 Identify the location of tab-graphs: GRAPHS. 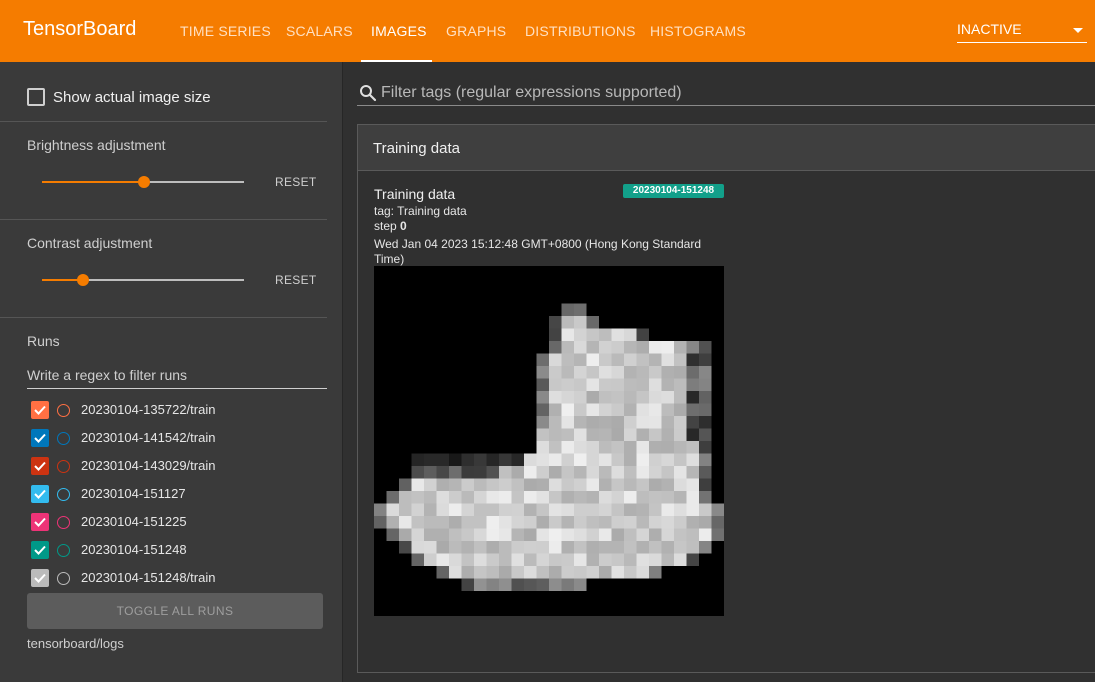
(476, 31).